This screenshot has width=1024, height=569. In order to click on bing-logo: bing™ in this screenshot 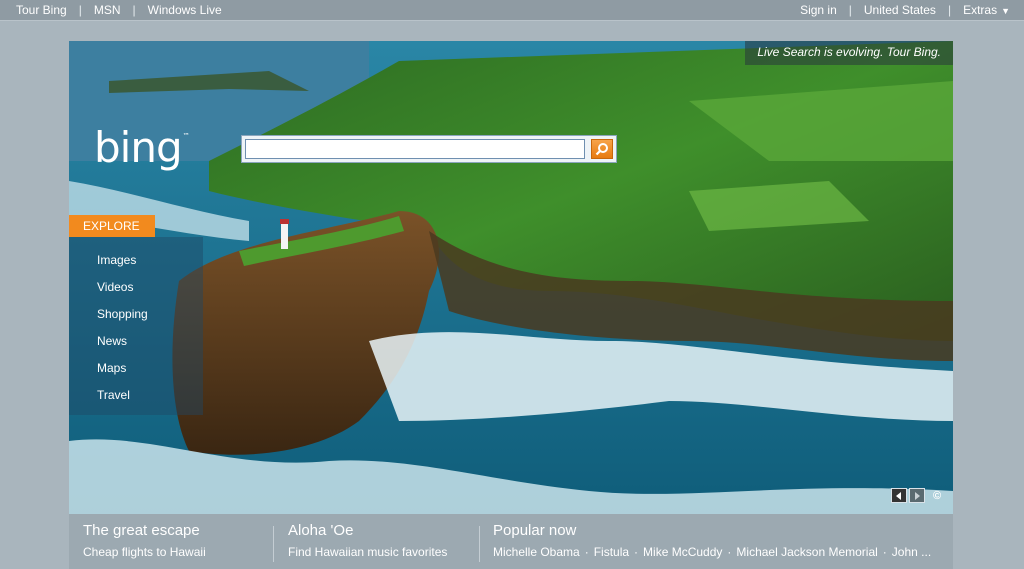, I will do `click(142, 148)`.